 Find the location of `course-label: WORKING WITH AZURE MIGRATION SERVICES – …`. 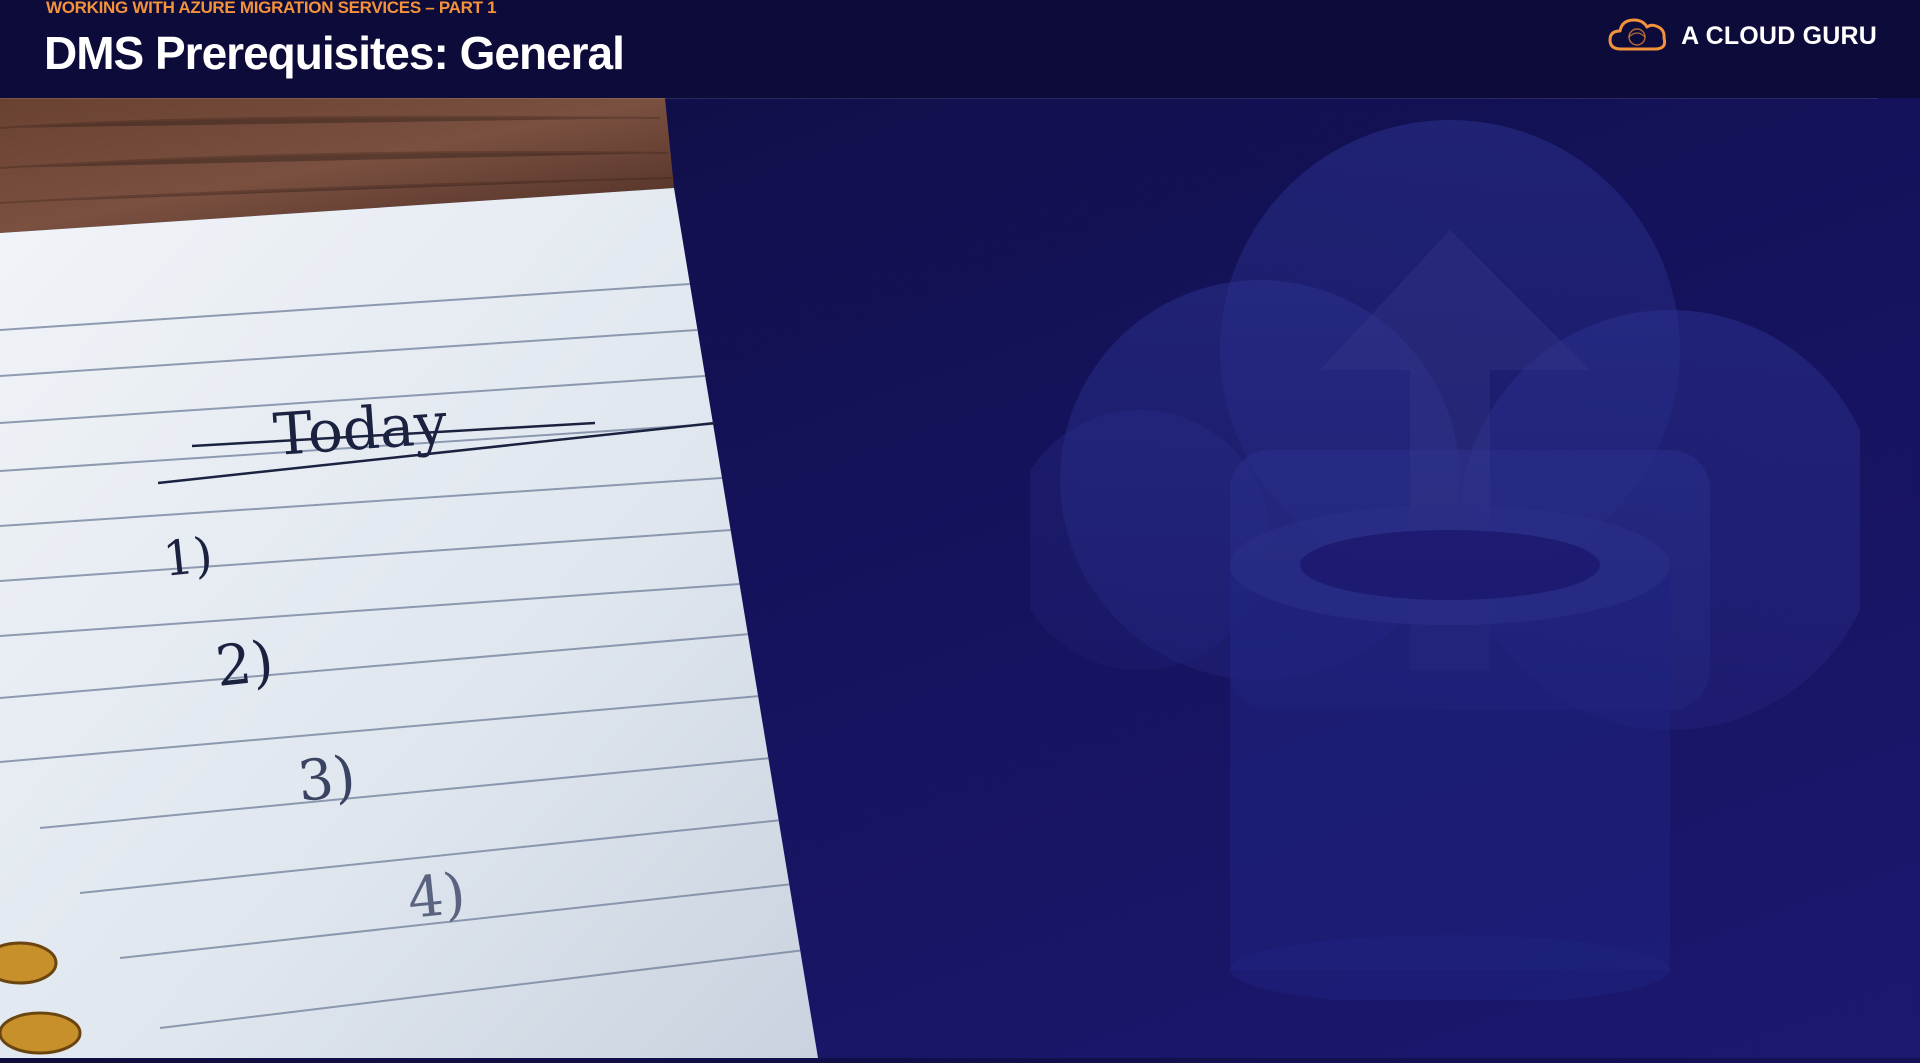

course-label: WORKING WITH AZURE MIGRATION SERVICES – … is located at coordinates (271, 8).